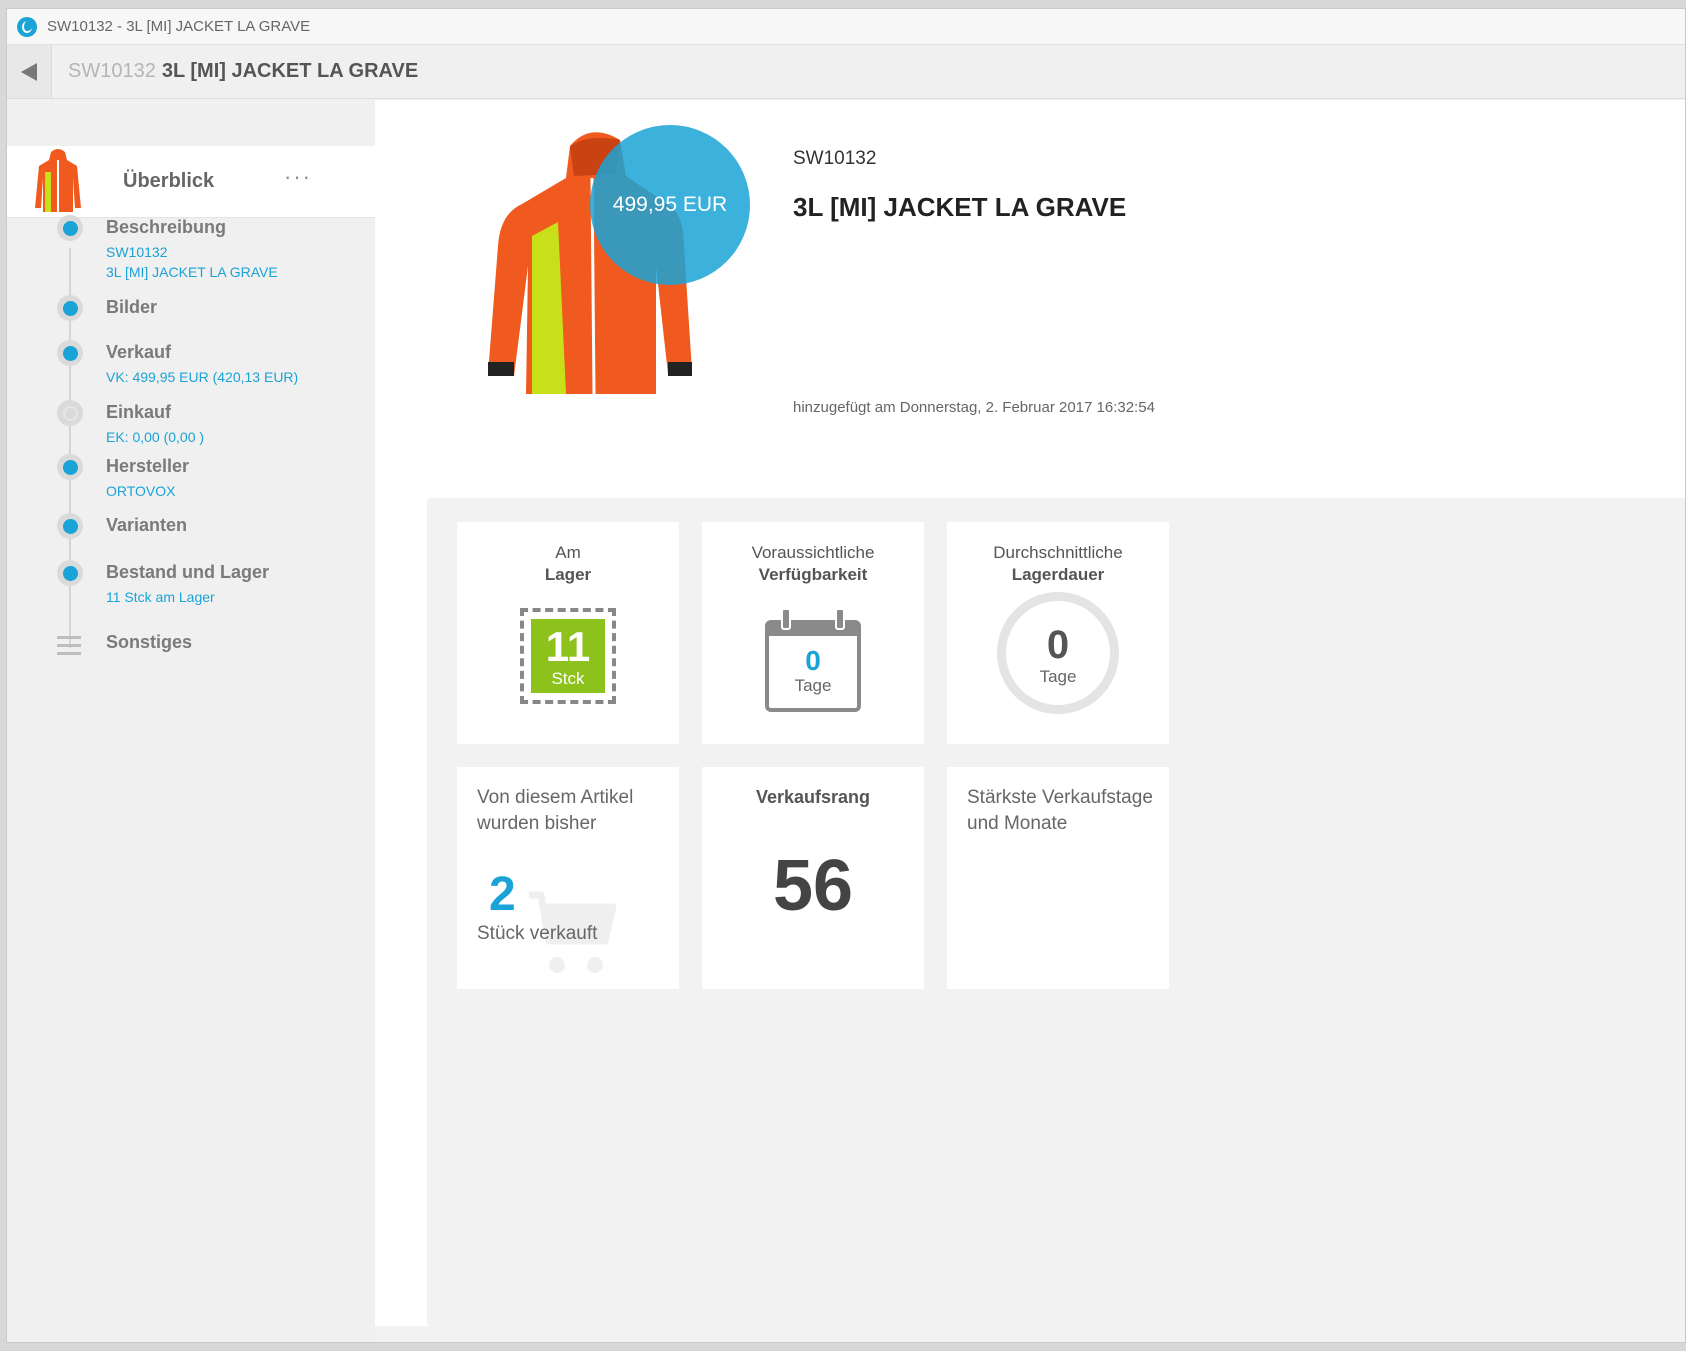  Describe the element at coordinates (290, 71) in the screenshot. I see `header-article-name: 3L [MI] JACKET LA GRAVE` at that location.